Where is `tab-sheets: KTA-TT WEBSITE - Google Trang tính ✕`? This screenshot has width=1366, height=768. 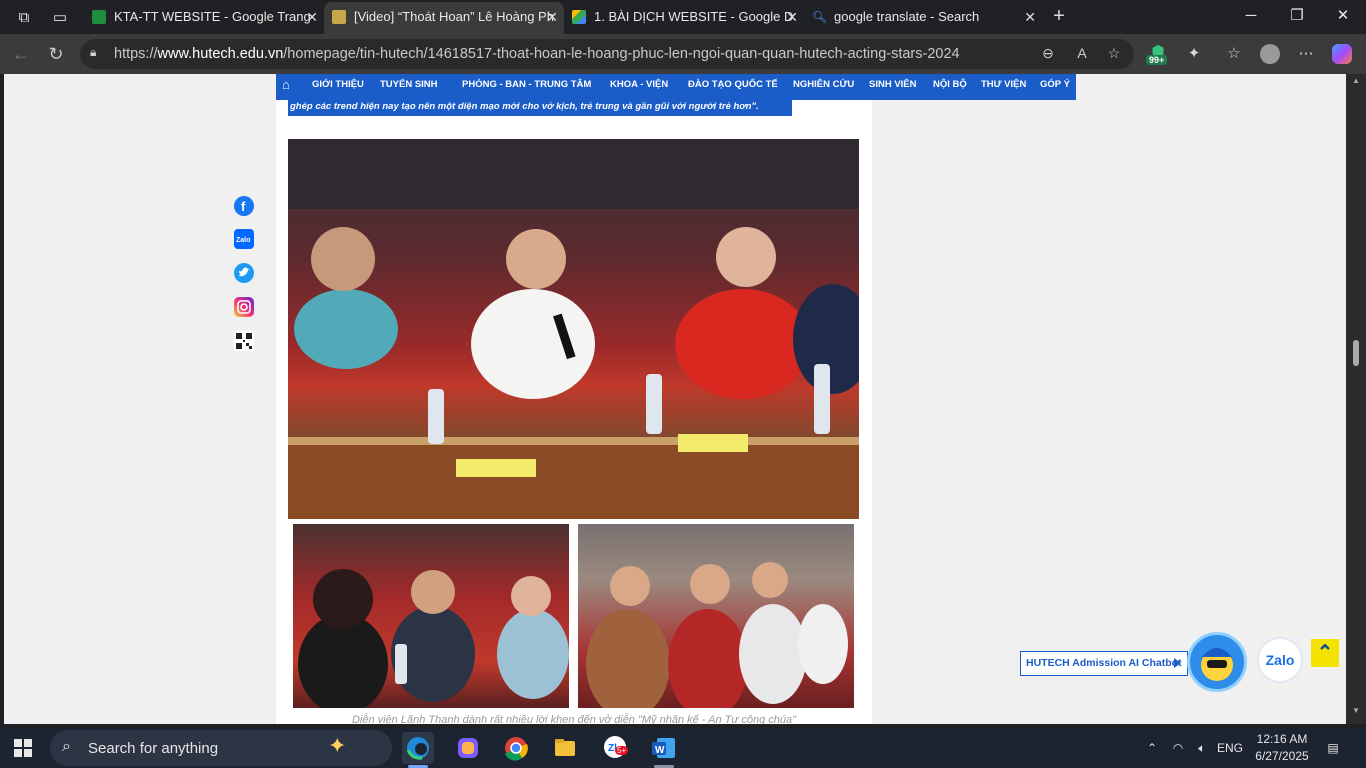
tab-sheets: KTA-TT WEBSITE - Google Trang tính ✕ is located at coordinates (204, 18).